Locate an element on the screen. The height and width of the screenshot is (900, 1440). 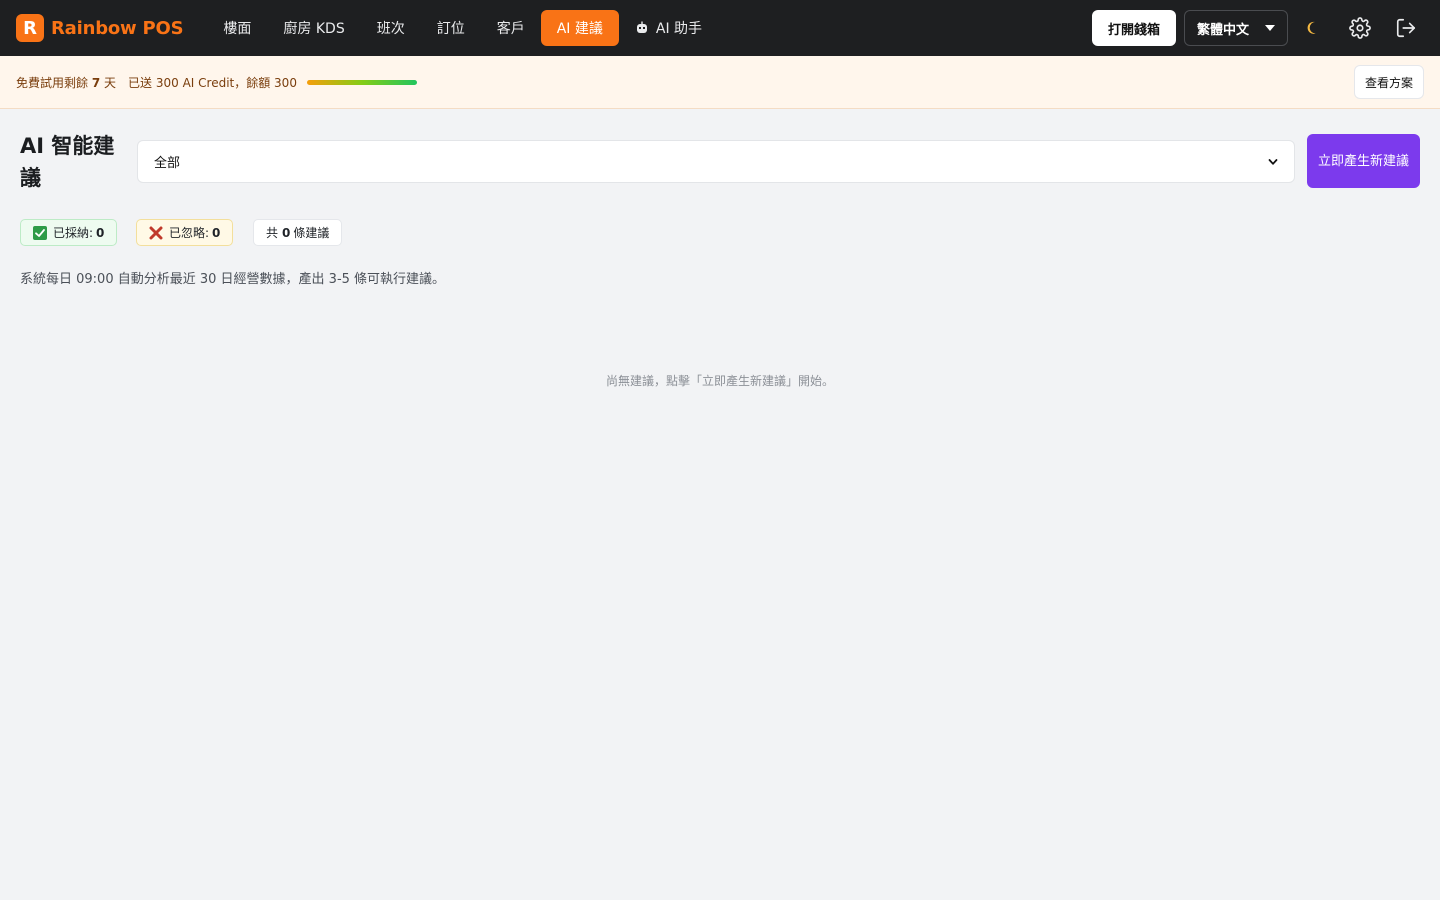
language-select: 繁體中文 is located at coordinates (1235, 28).